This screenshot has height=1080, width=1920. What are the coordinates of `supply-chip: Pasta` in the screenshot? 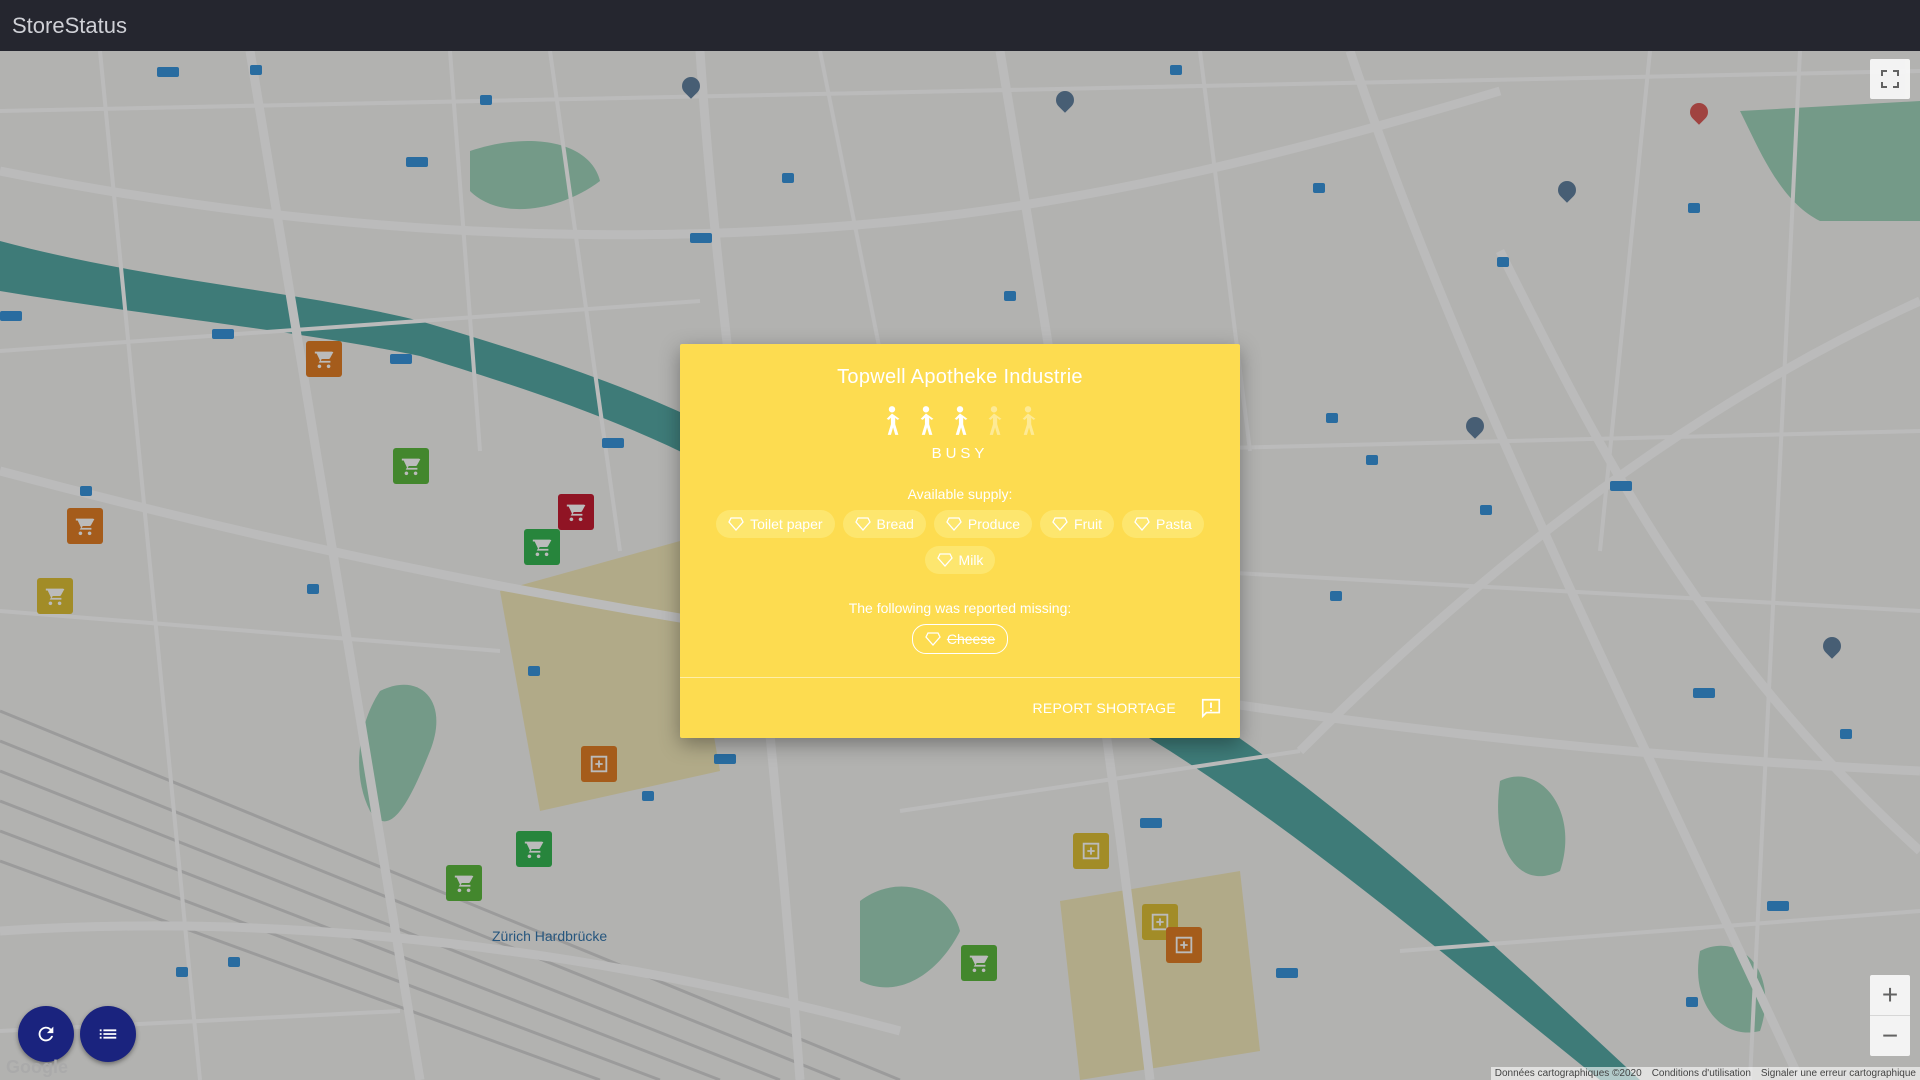 It's located at (1163, 524).